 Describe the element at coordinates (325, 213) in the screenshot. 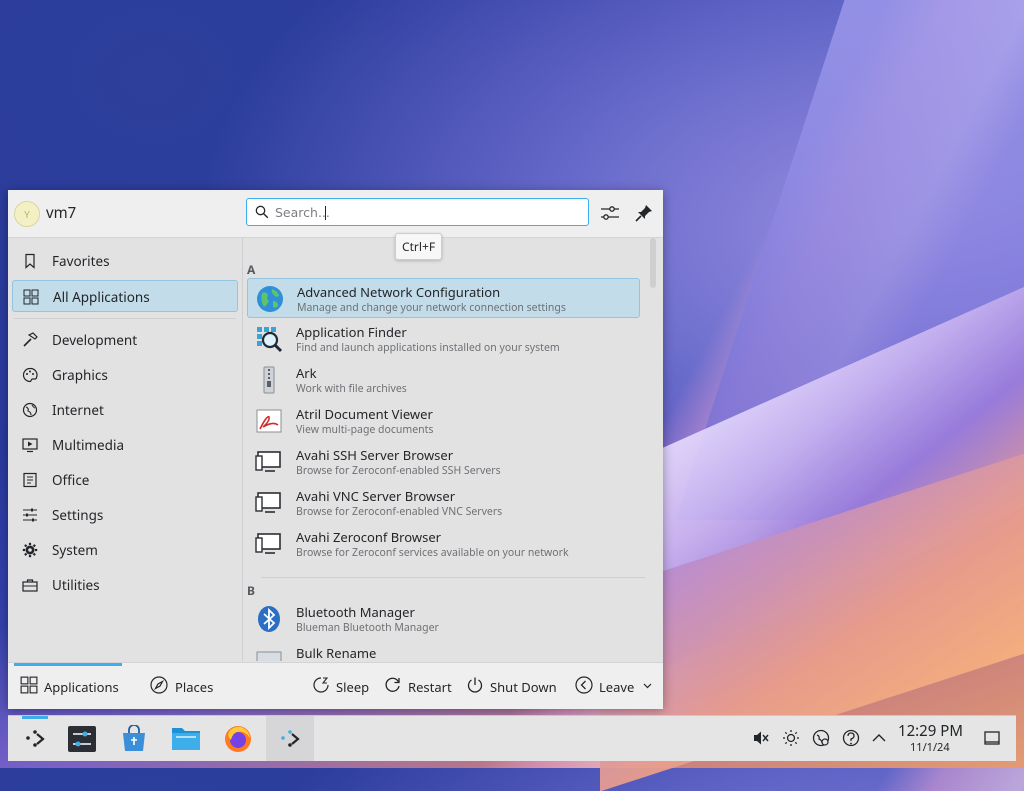

I see `text-cursor` at that location.